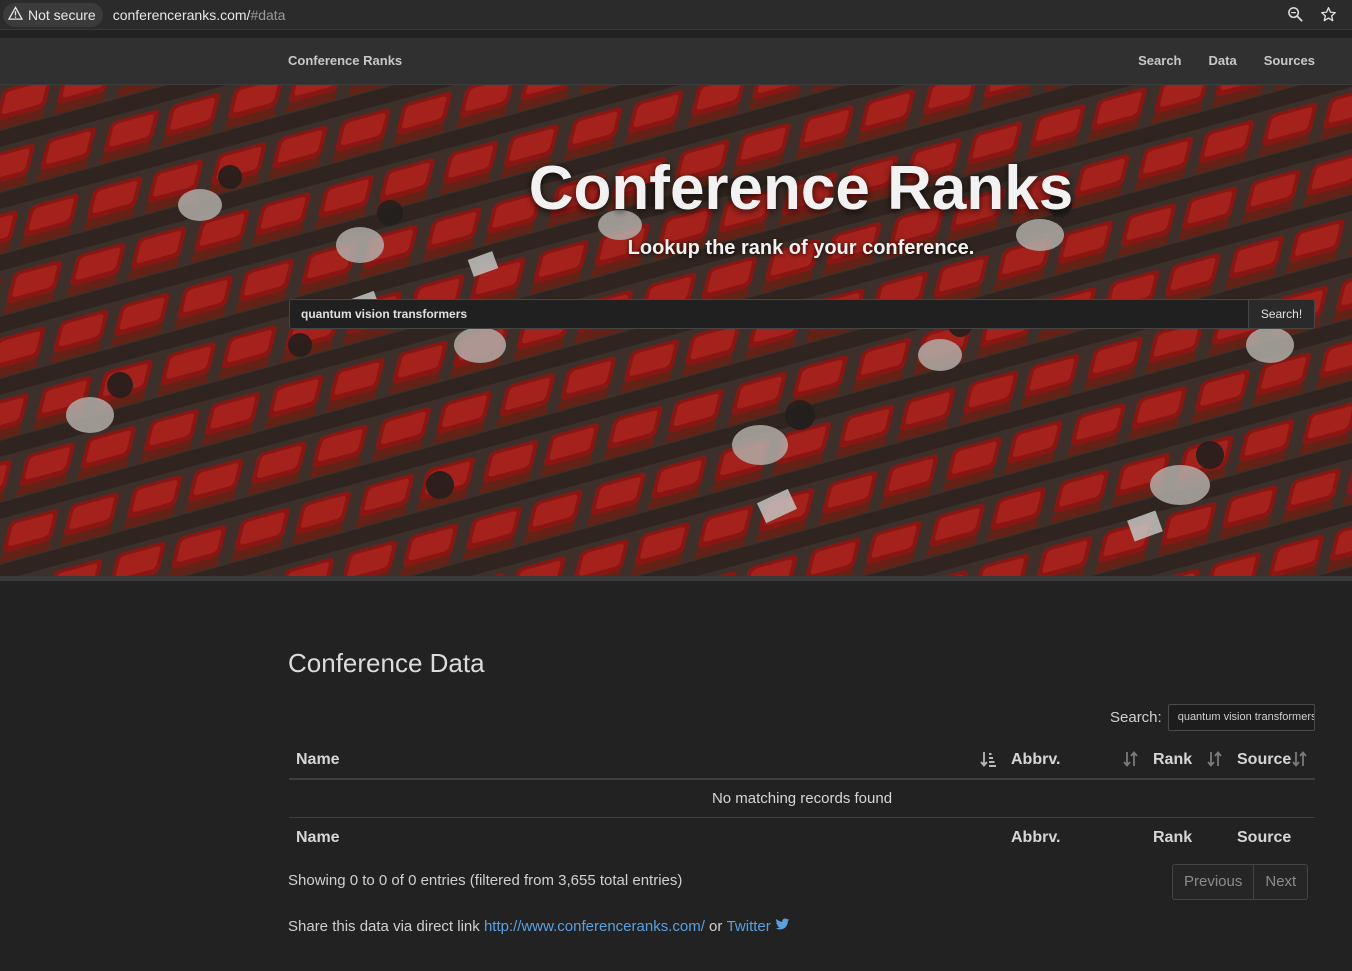 Image resolution: width=1352 pixels, height=971 pixels. What do you see at coordinates (1213, 882) in the screenshot?
I see `previous-button: Previous` at bounding box center [1213, 882].